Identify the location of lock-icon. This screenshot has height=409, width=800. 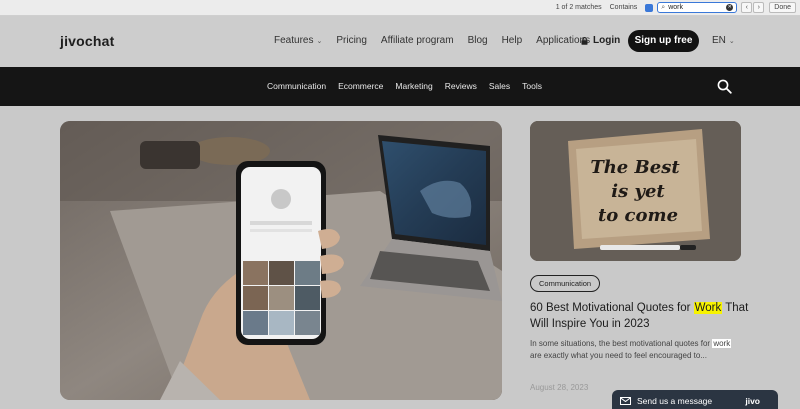
(584, 40).